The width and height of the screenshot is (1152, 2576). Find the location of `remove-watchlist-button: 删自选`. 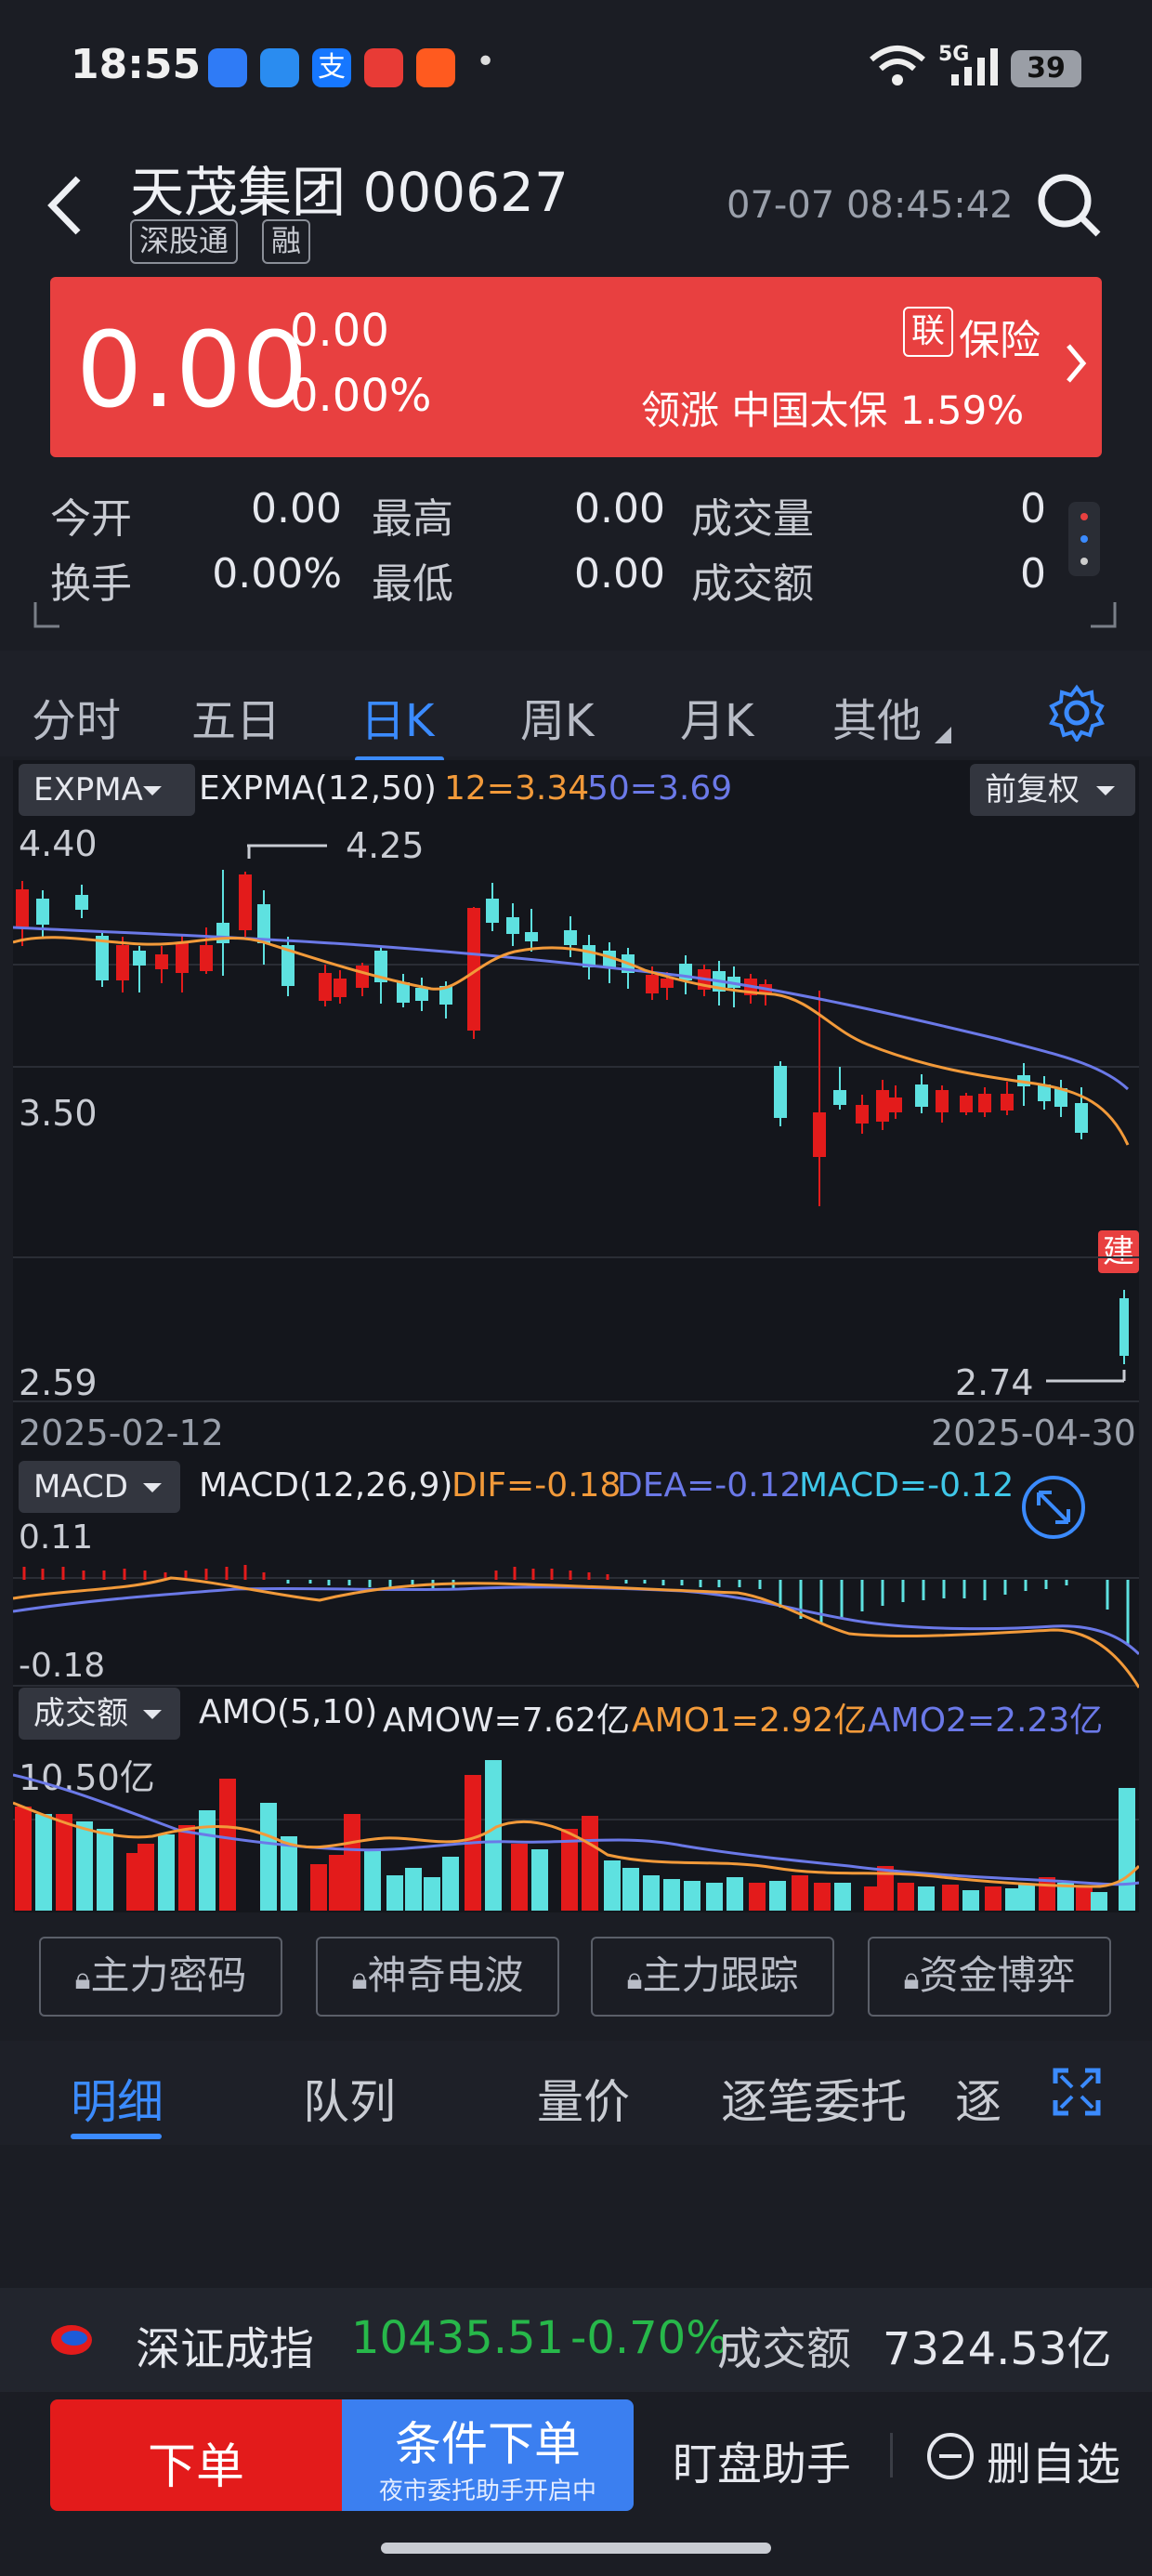

remove-watchlist-button: 删自选 is located at coordinates (1053, 2459).